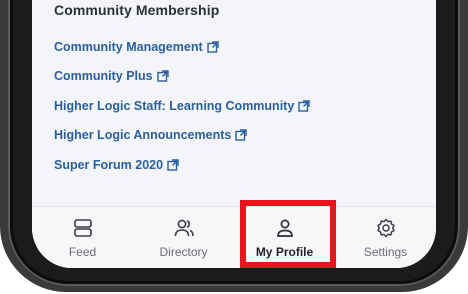  Describe the element at coordinates (174, 105) in the screenshot. I see `community-link-label: Higher Logic Staff: Learning Community` at that location.